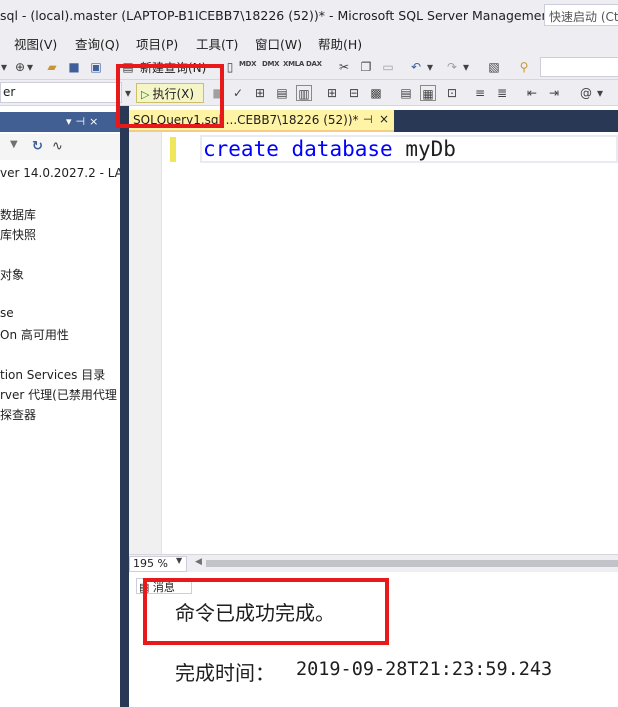  I want to click on xmla-query-button: XMLA, so click(293, 64).